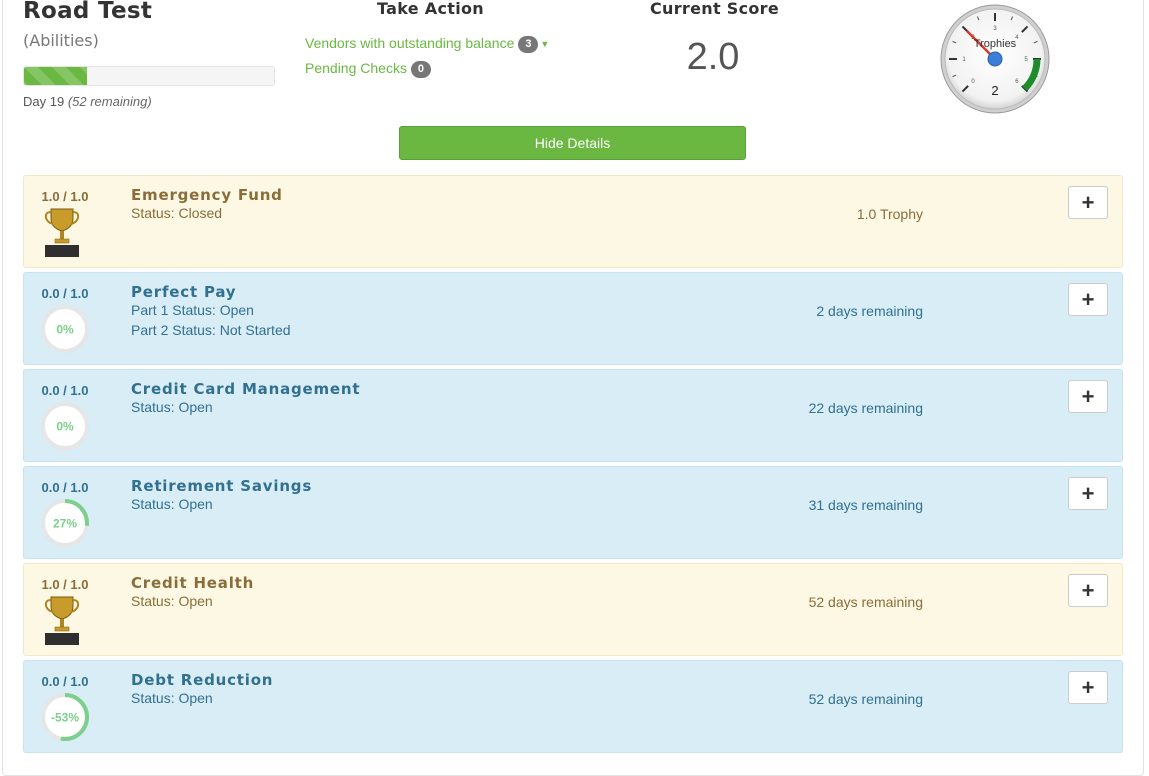  What do you see at coordinates (889, 214) in the screenshot?
I see `ability-remaining: 1.0 Trophy` at bounding box center [889, 214].